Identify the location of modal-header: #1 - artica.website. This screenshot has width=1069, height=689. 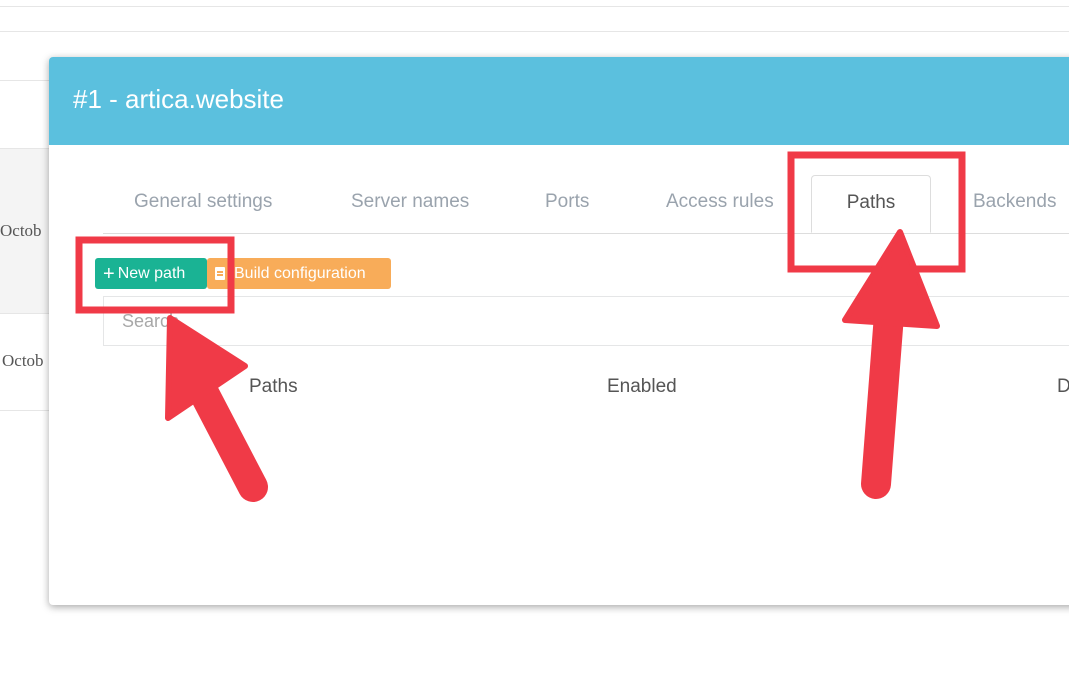
(559, 101).